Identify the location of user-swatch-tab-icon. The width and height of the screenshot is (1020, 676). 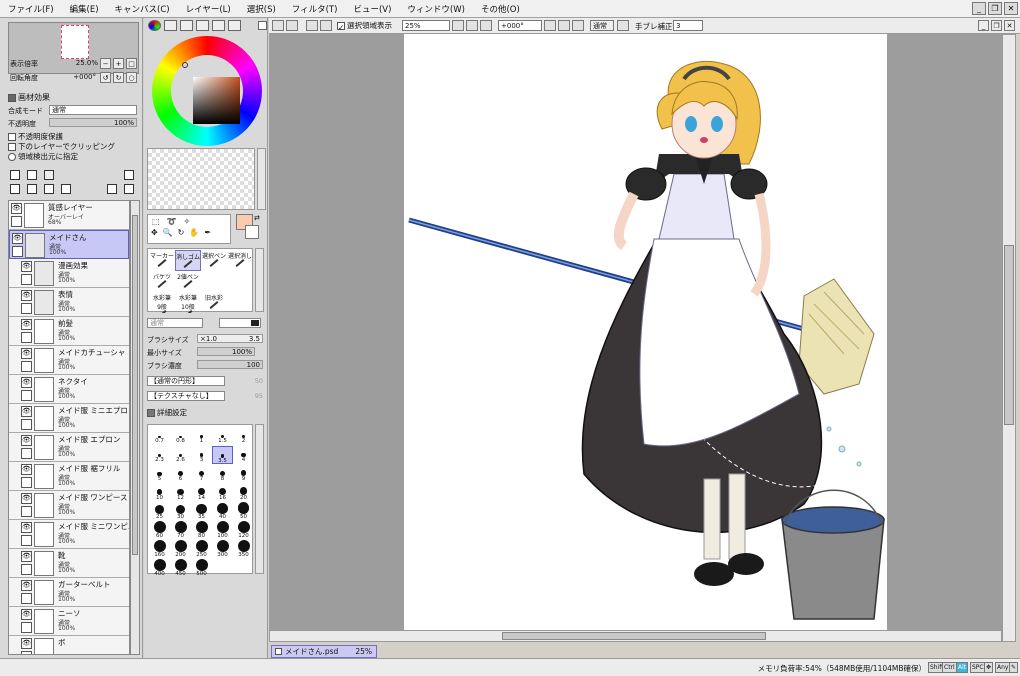
(218, 25).